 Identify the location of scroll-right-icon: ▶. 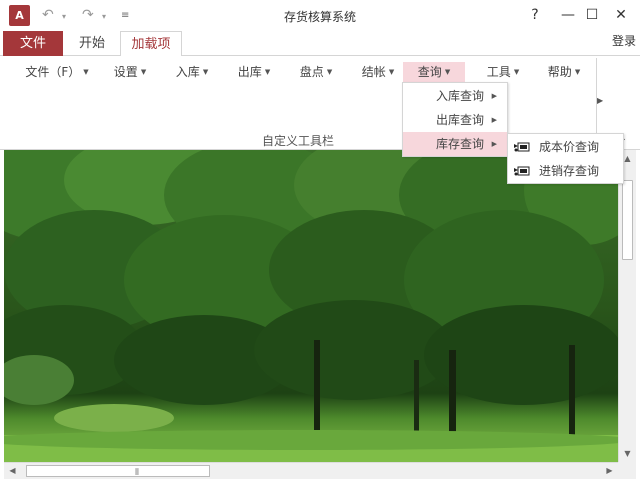
(609, 471).